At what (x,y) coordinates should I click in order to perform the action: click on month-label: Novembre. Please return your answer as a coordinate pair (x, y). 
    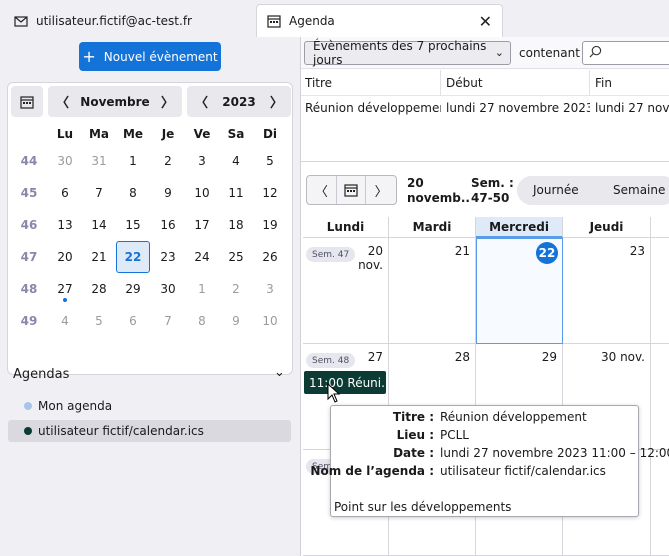
    Looking at the image, I should click on (114, 102).